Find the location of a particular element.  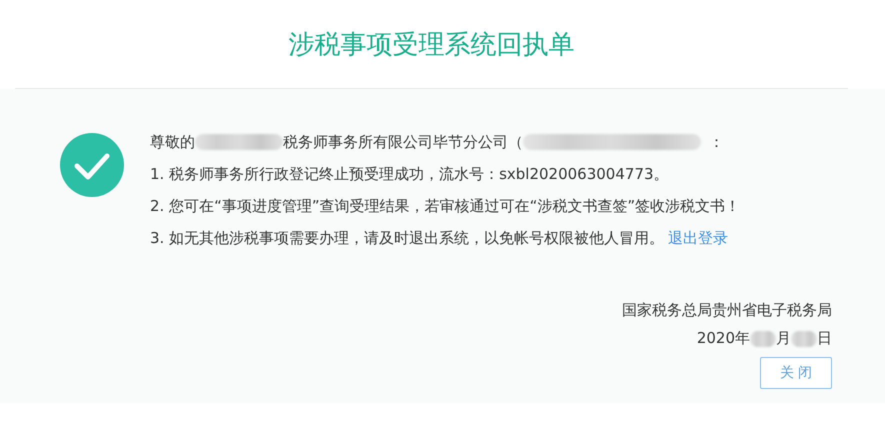

check-icon is located at coordinates (92, 165).